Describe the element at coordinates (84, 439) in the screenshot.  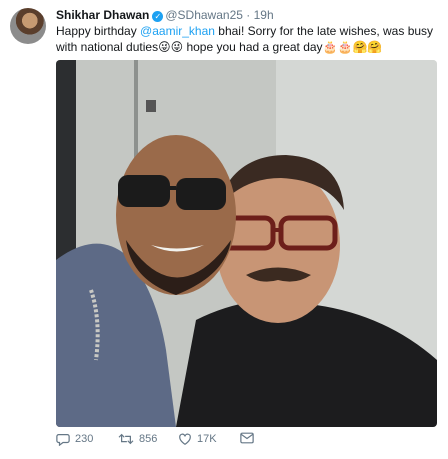
I see `reply-count: 230` at that location.